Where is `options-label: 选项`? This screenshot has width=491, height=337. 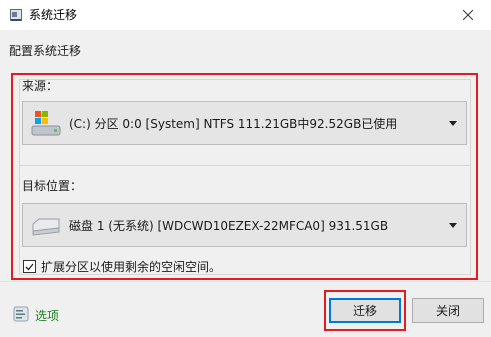
options-label: 选项 is located at coordinates (47, 316).